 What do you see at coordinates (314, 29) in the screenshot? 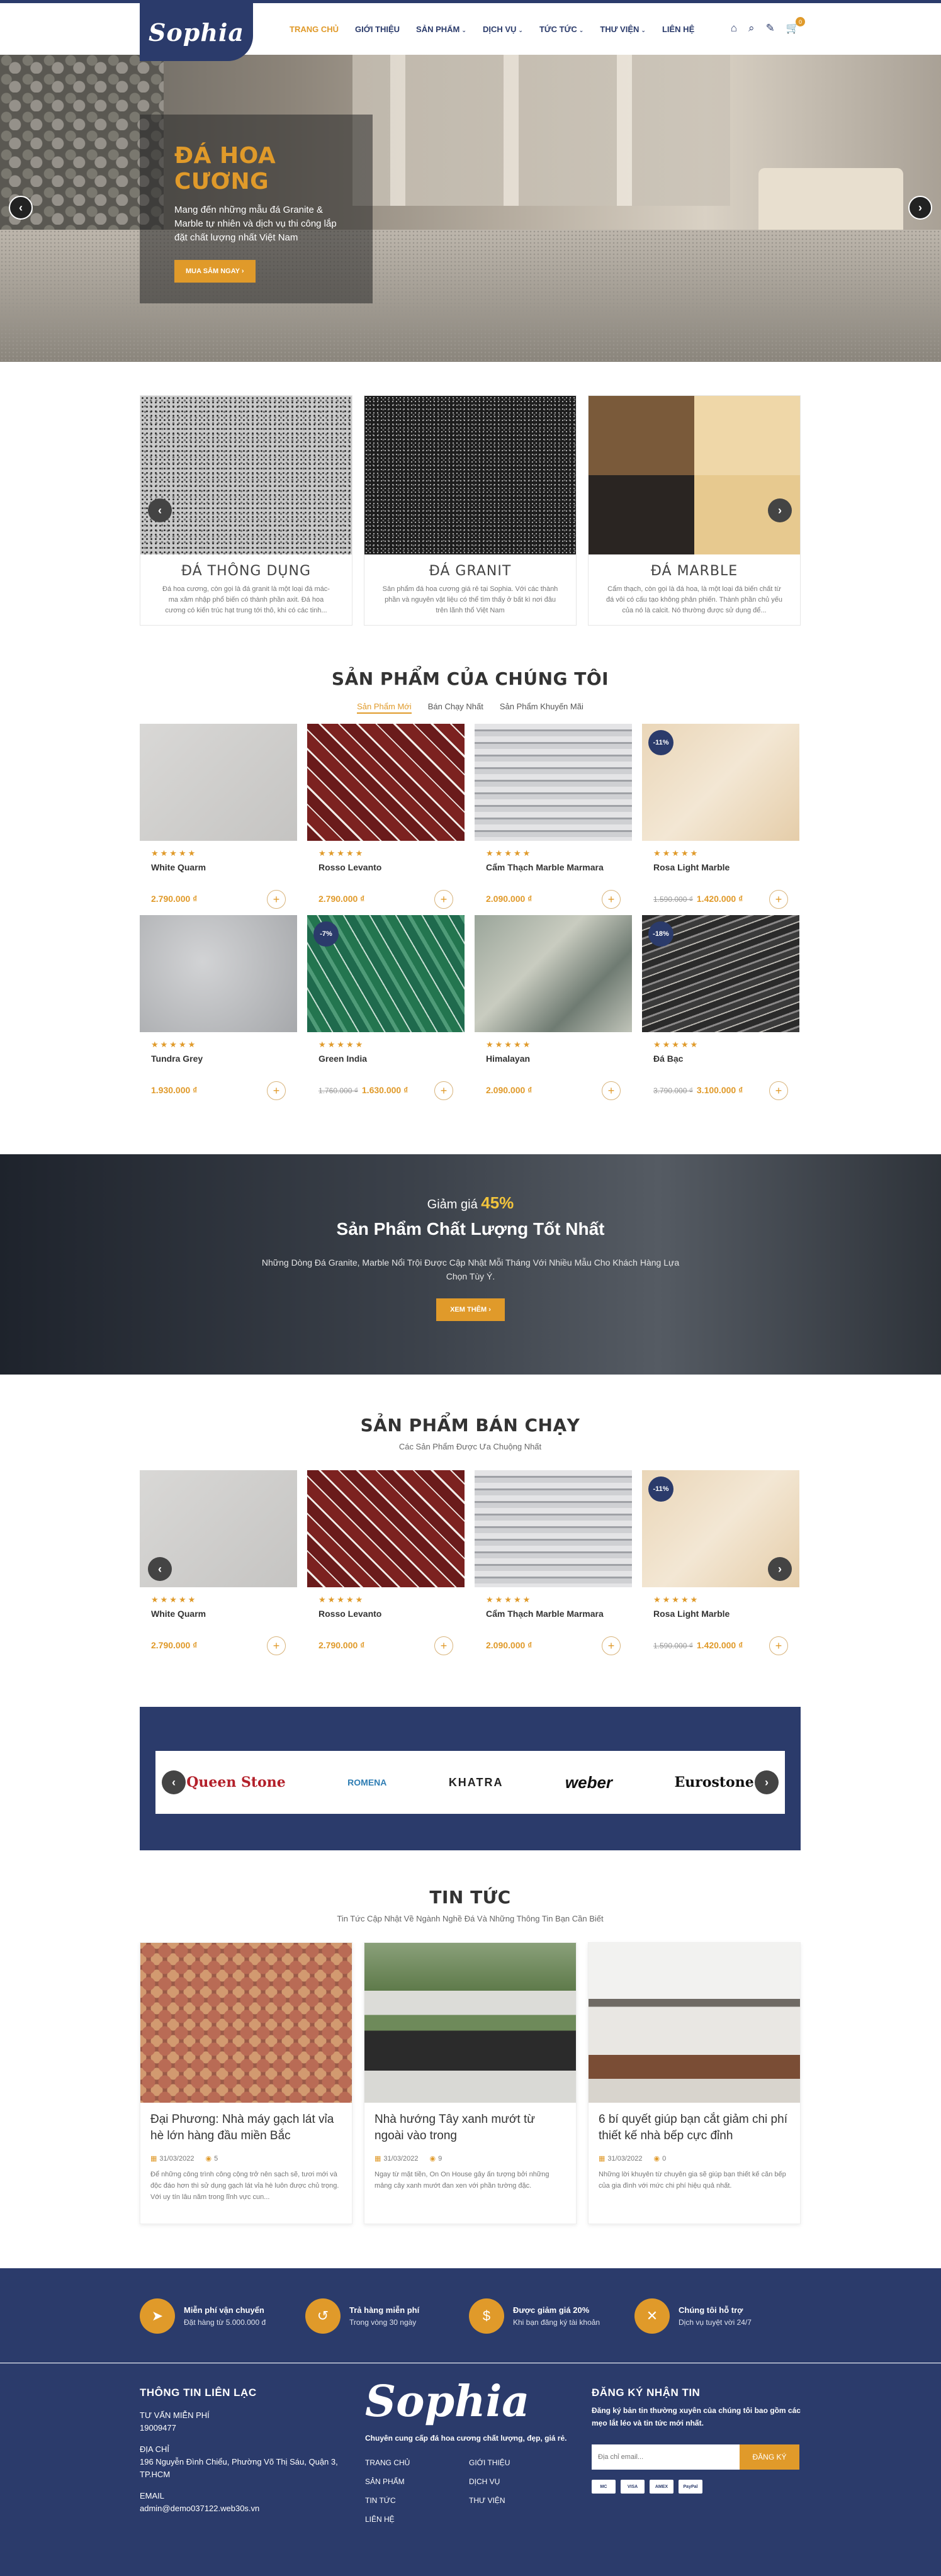
I see `nav-item-0: TRANG CHỦ` at bounding box center [314, 29].